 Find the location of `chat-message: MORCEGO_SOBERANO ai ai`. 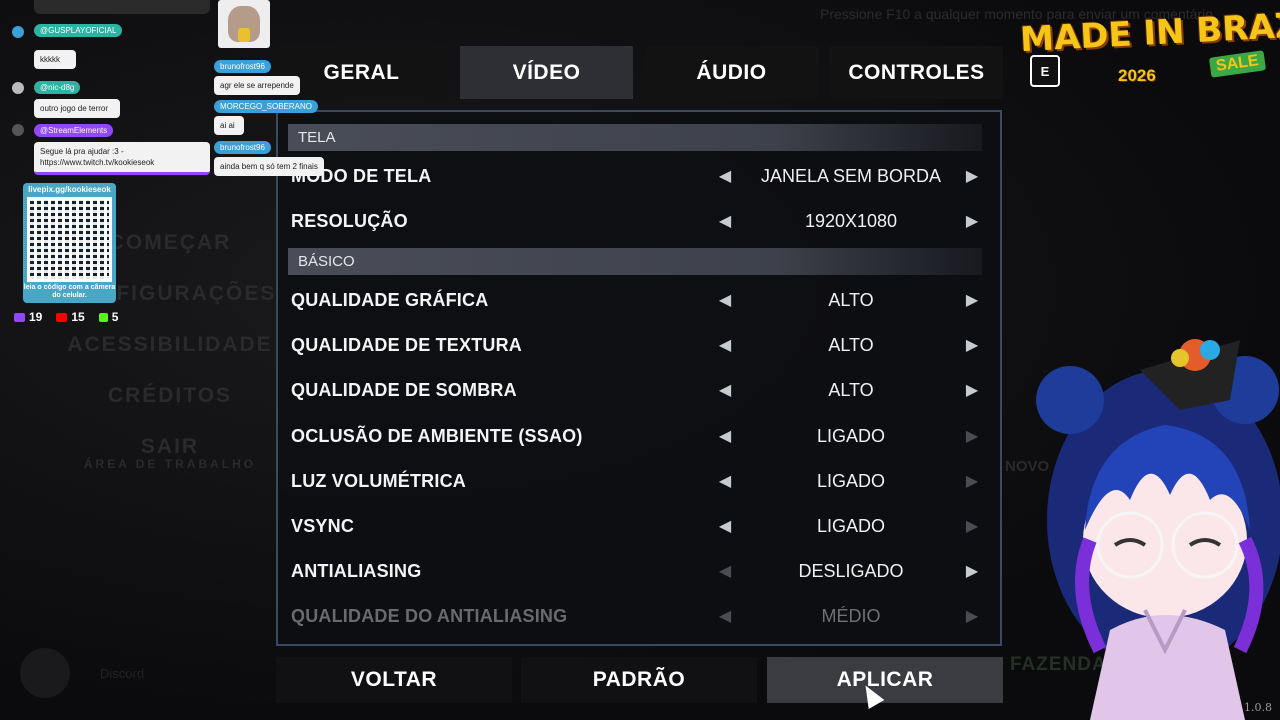

chat-message: MORCEGO_SOBERANO ai ai is located at coordinates (266, 115).